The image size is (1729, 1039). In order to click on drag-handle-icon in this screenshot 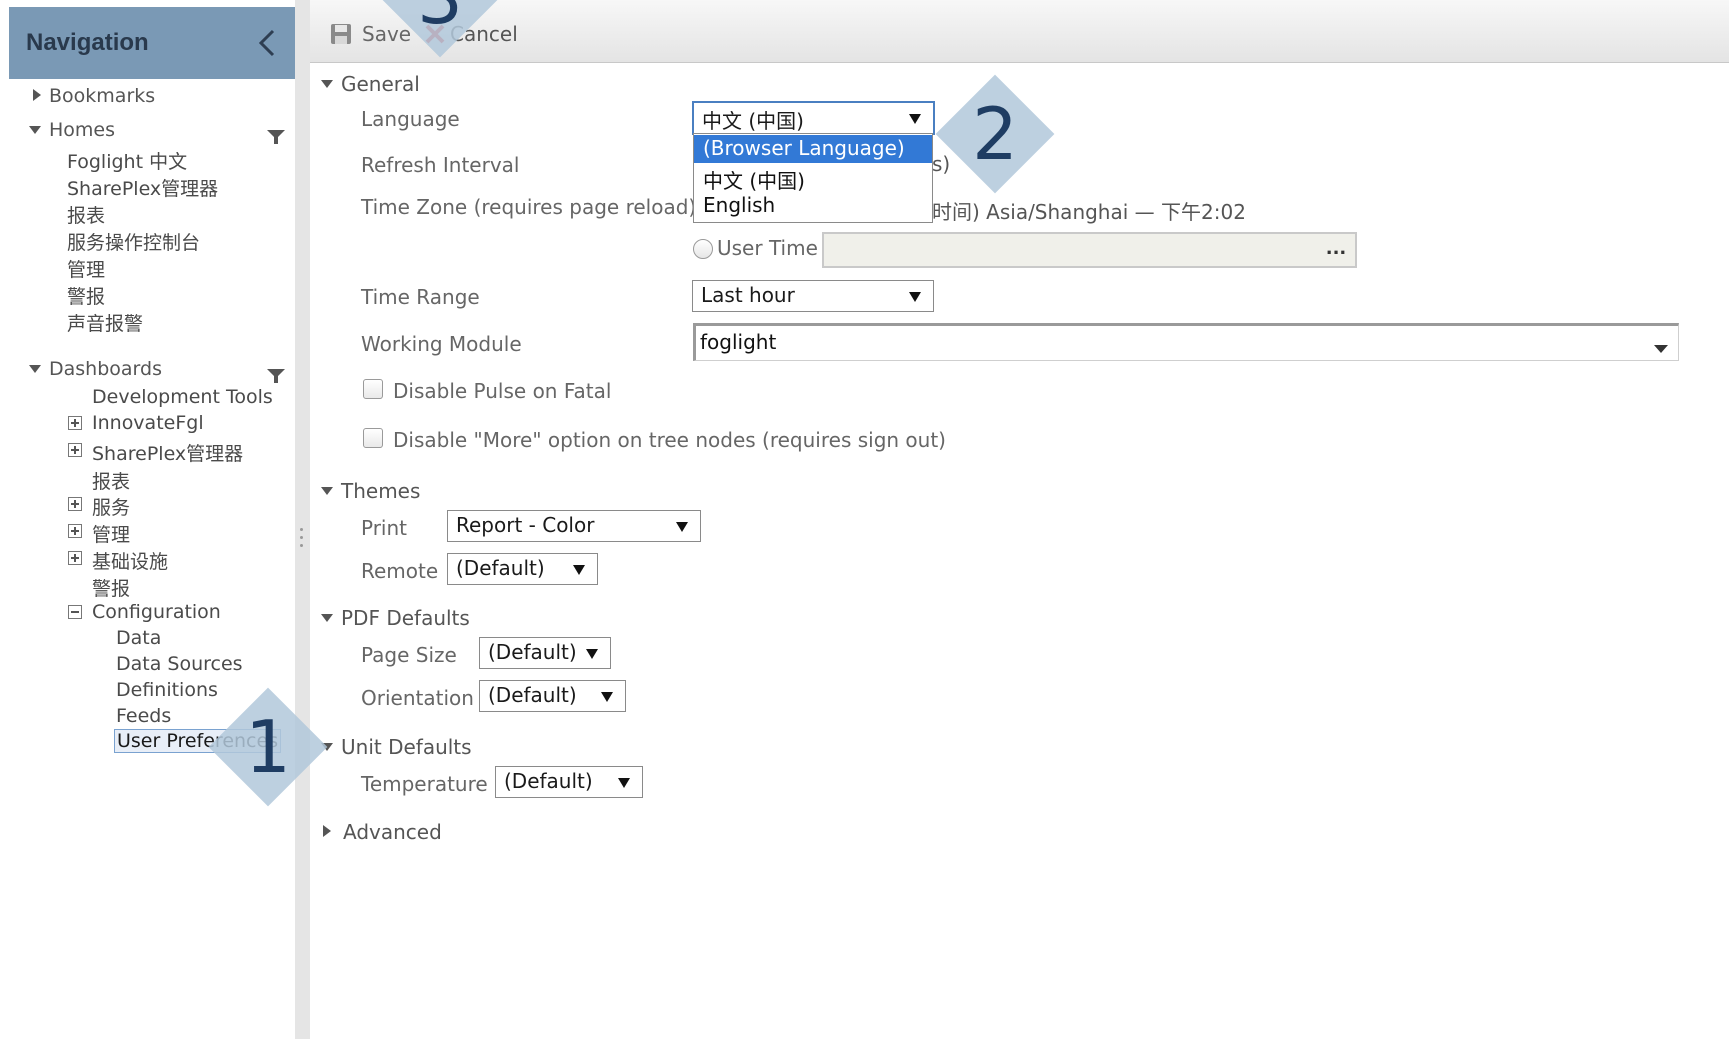, I will do `click(302, 541)`.